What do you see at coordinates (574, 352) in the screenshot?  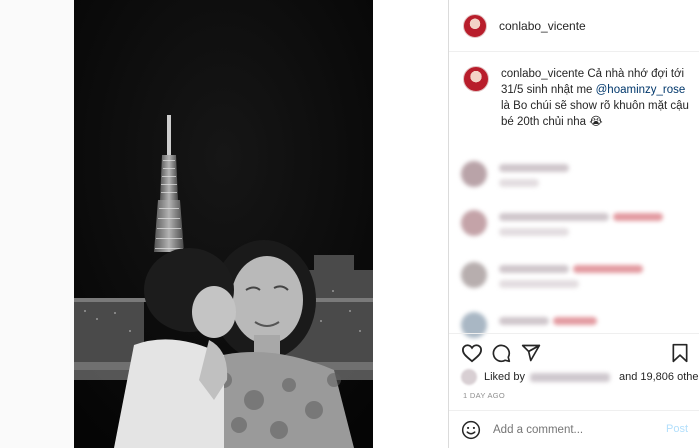 I see `post-actions` at bounding box center [574, 352].